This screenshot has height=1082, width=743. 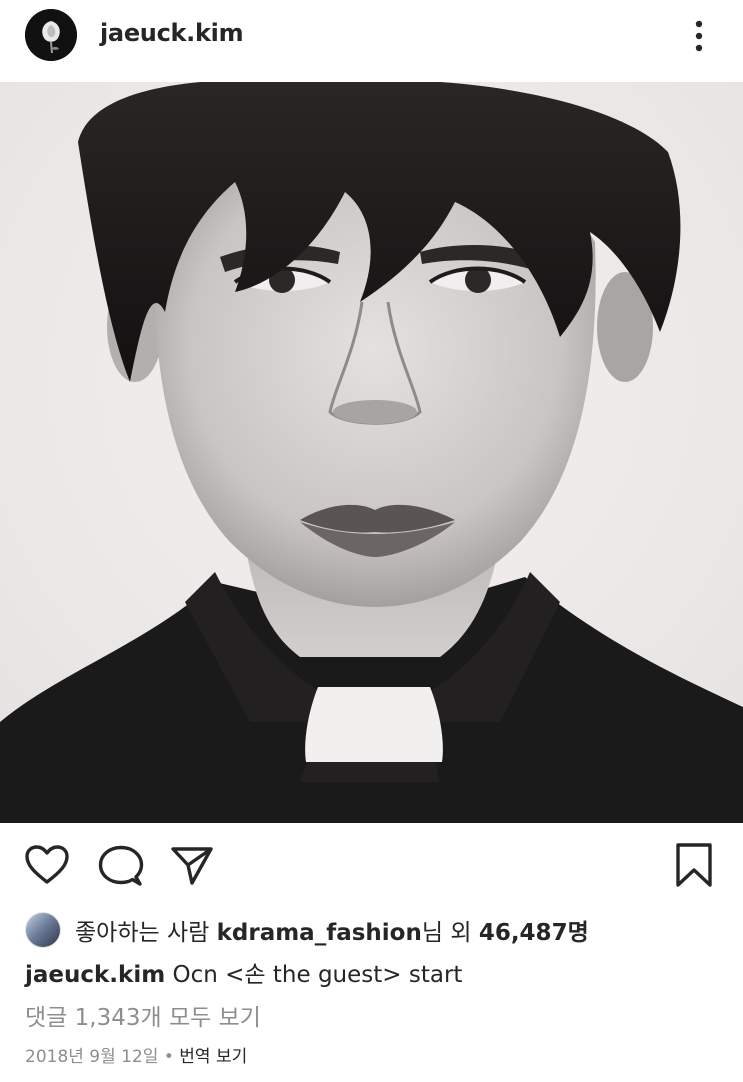 What do you see at coordinates (694, 867) in the screenshot?
I see `bookmark-icon` at bounding box center [694, 867].